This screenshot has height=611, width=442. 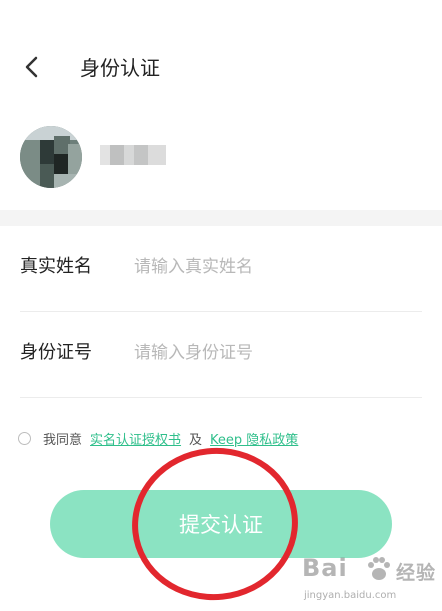 I want to click on chevron-left-icon, so click(x=31, y=67).